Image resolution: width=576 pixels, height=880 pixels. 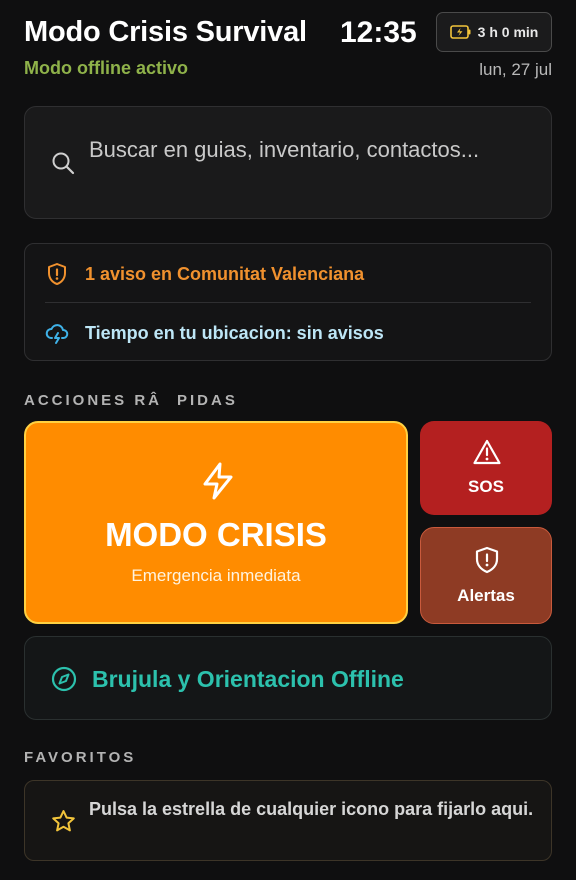 I want to click on regional-alert-text: 1 aviso en Comunitat Valenciana, so click(x=225, y=273).